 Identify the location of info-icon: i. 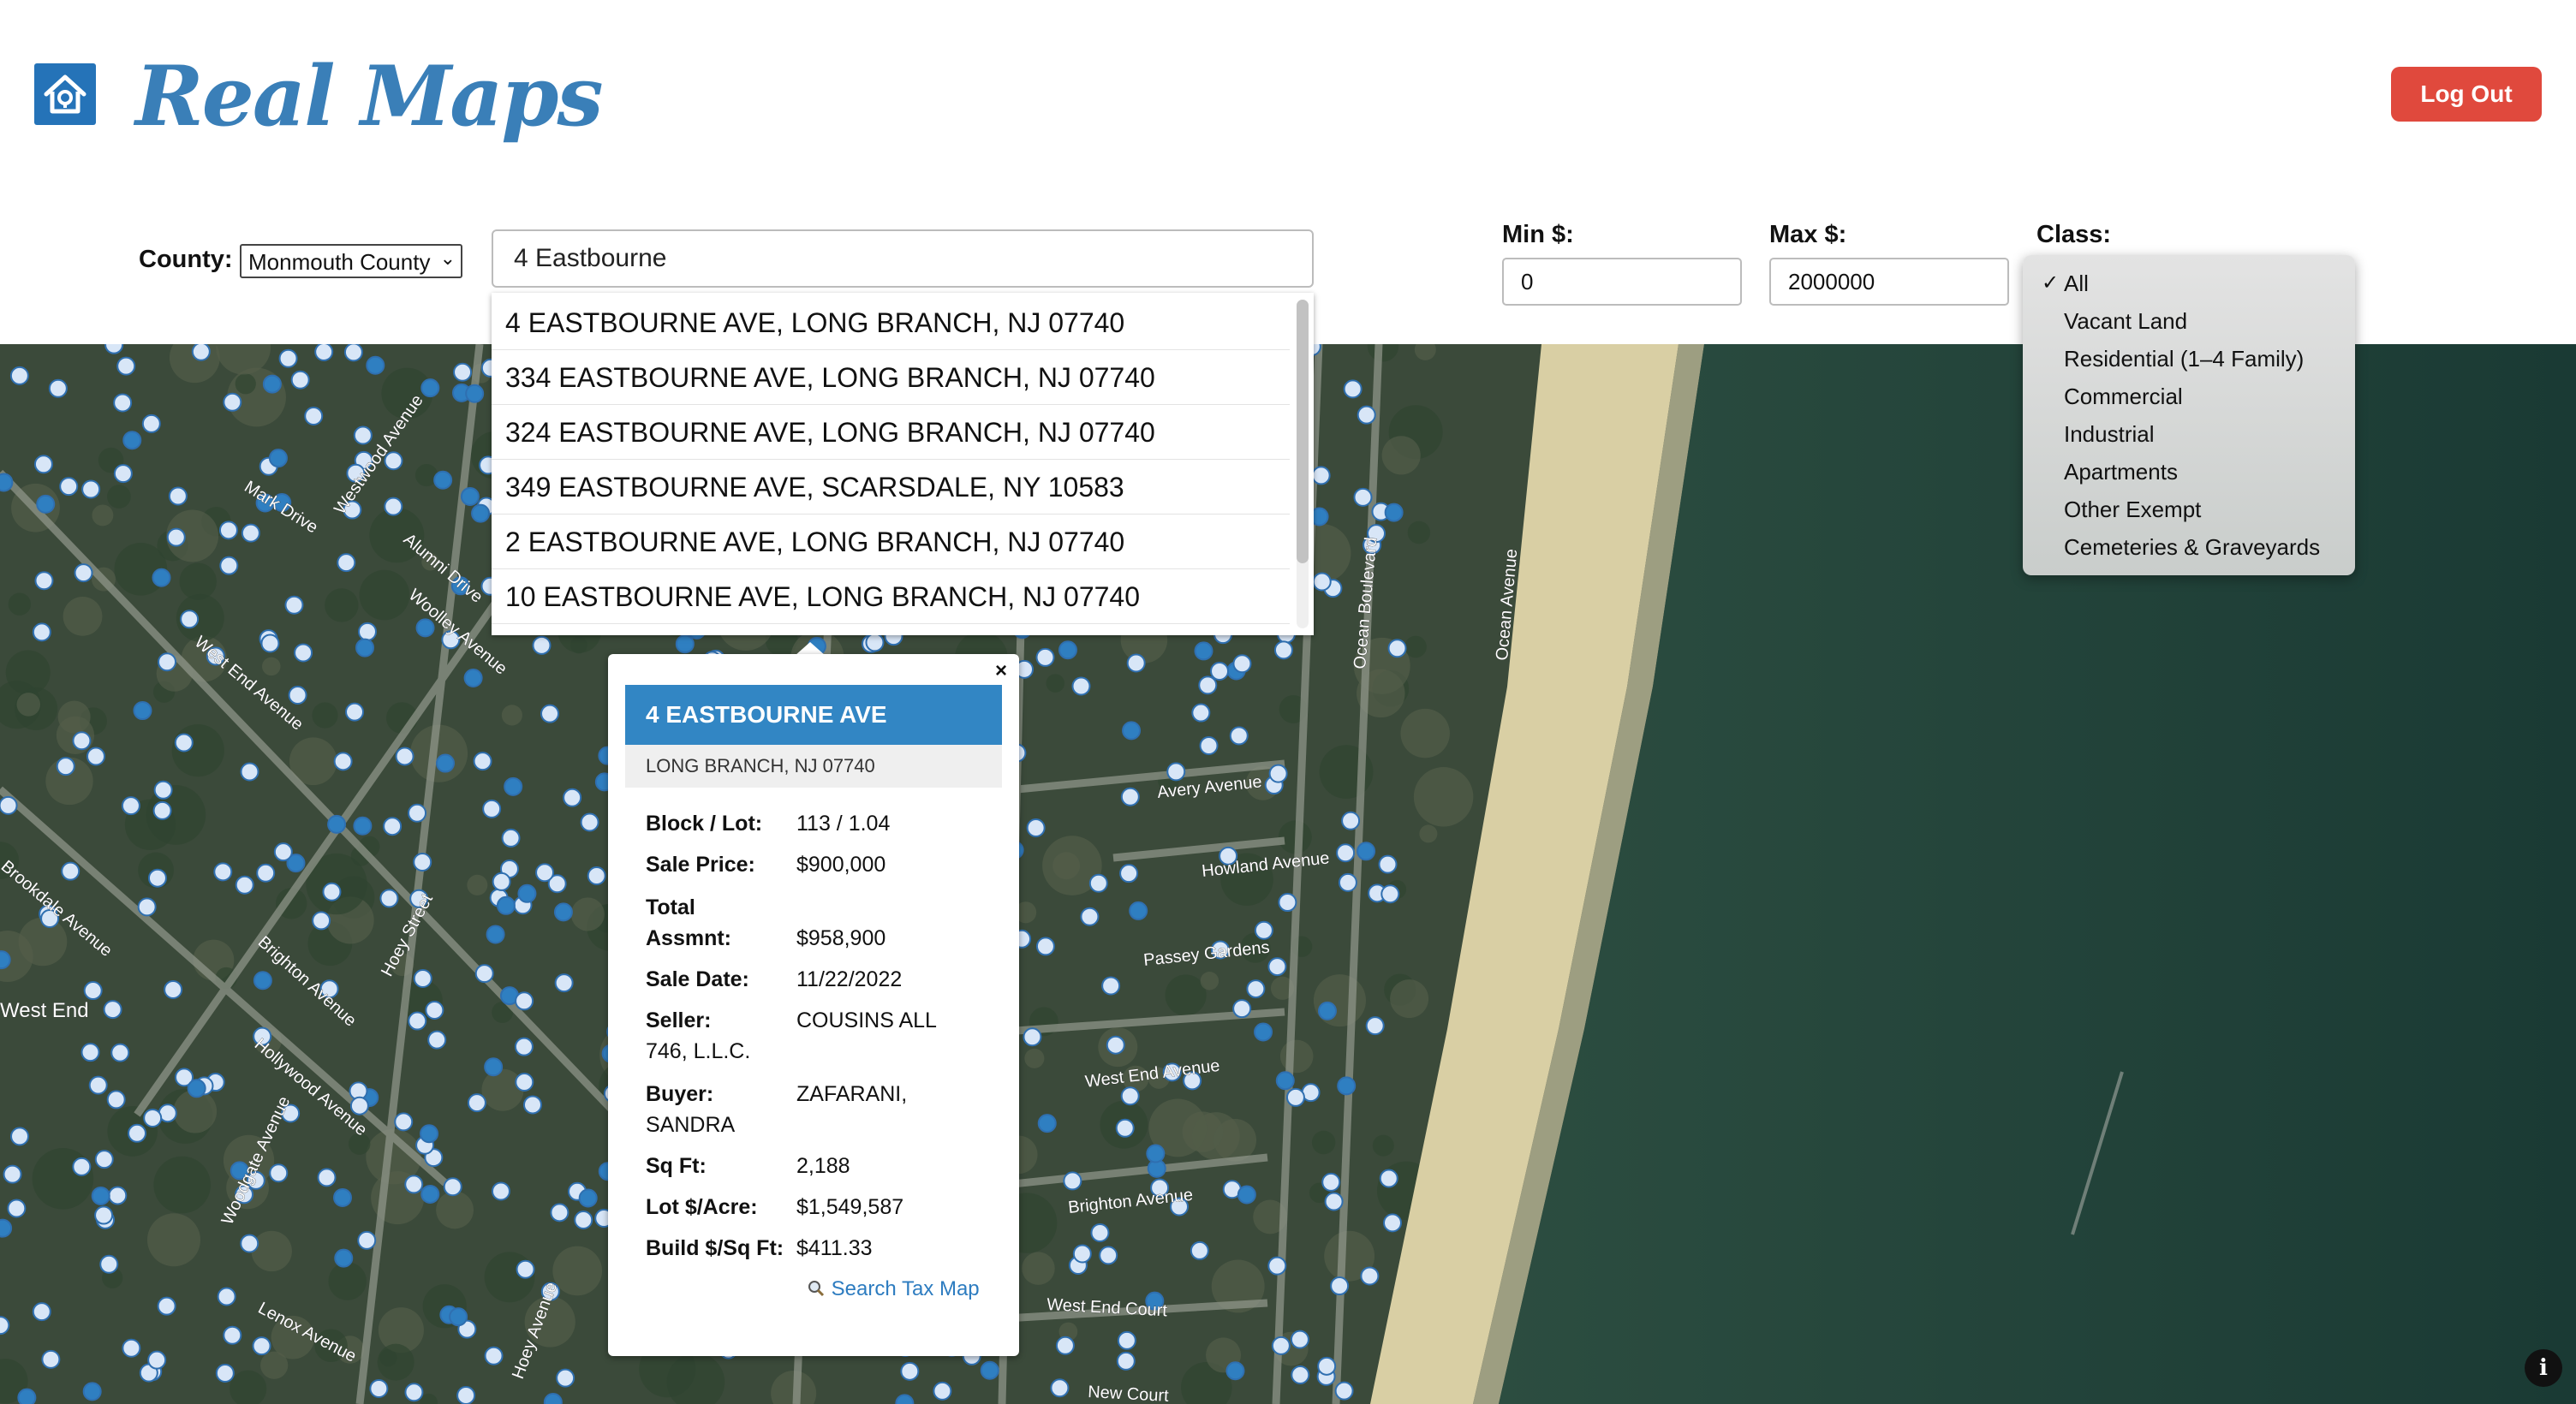
(2544, 1368).